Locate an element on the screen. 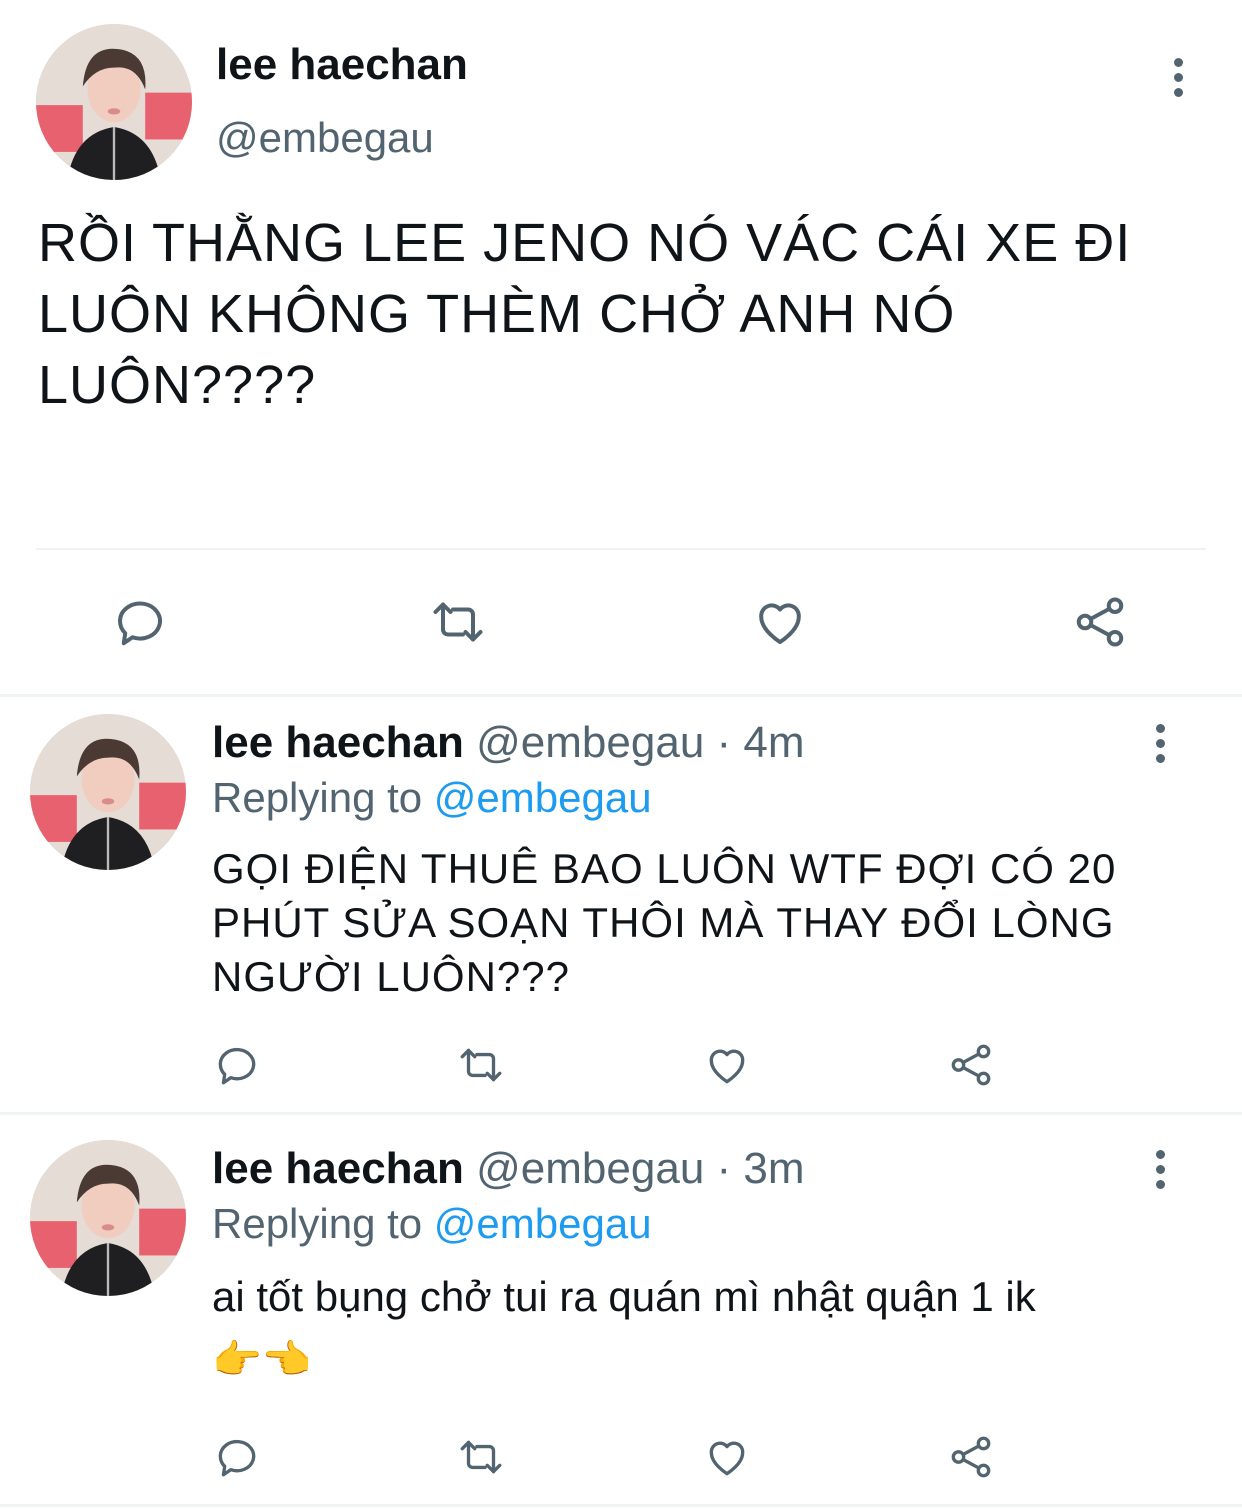 Image resolution: width=1242 pixels, height=1509 pixels. tweet-text-line: PHÚT SỬA SOẠN THÔI MÀ THAY ĐỔI LÒNG is located at coordinates (663, 922).